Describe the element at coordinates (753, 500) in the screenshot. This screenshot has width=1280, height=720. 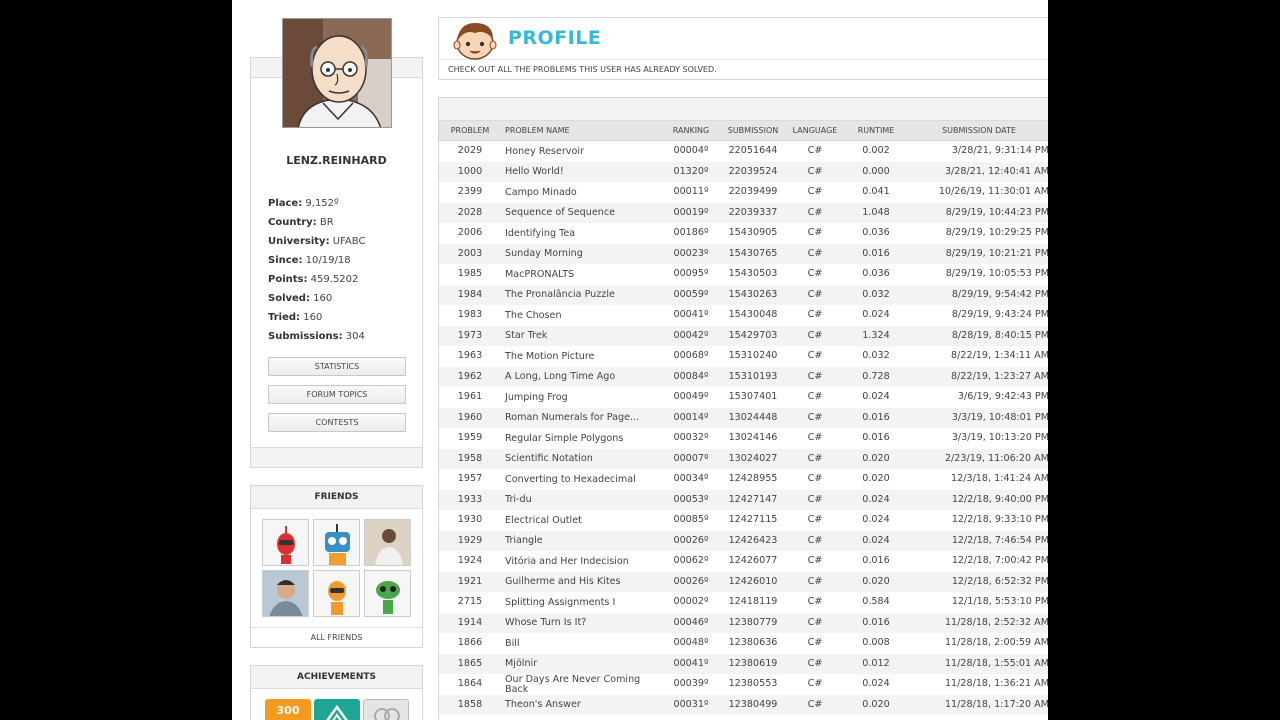
I see `submission-id: 12427147` at that location.